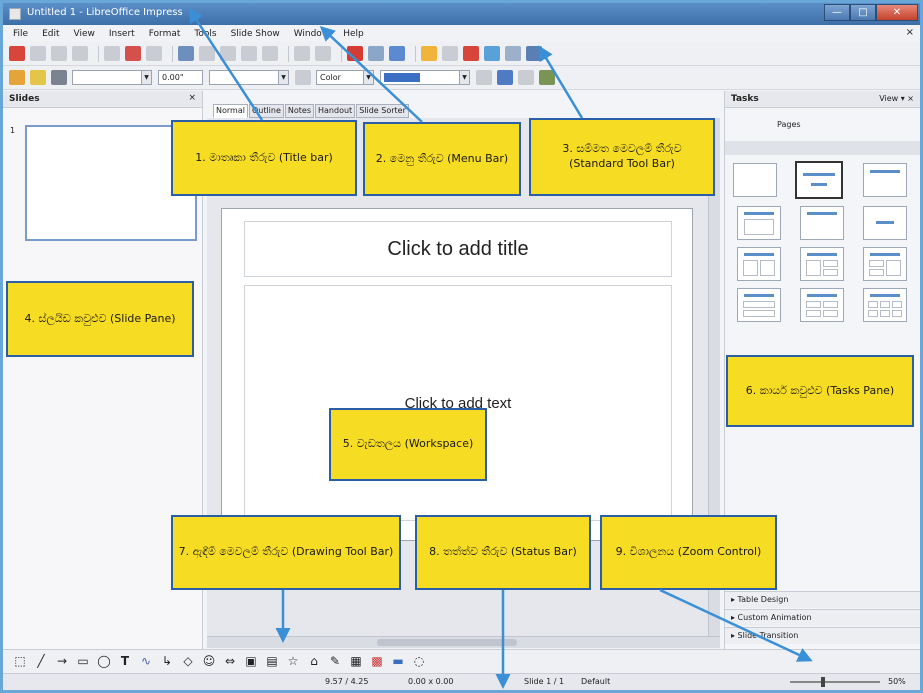  Describe the element at coordinates (398, 661) in the screenshot. I see `extrusion-icon: ▬` at that location.